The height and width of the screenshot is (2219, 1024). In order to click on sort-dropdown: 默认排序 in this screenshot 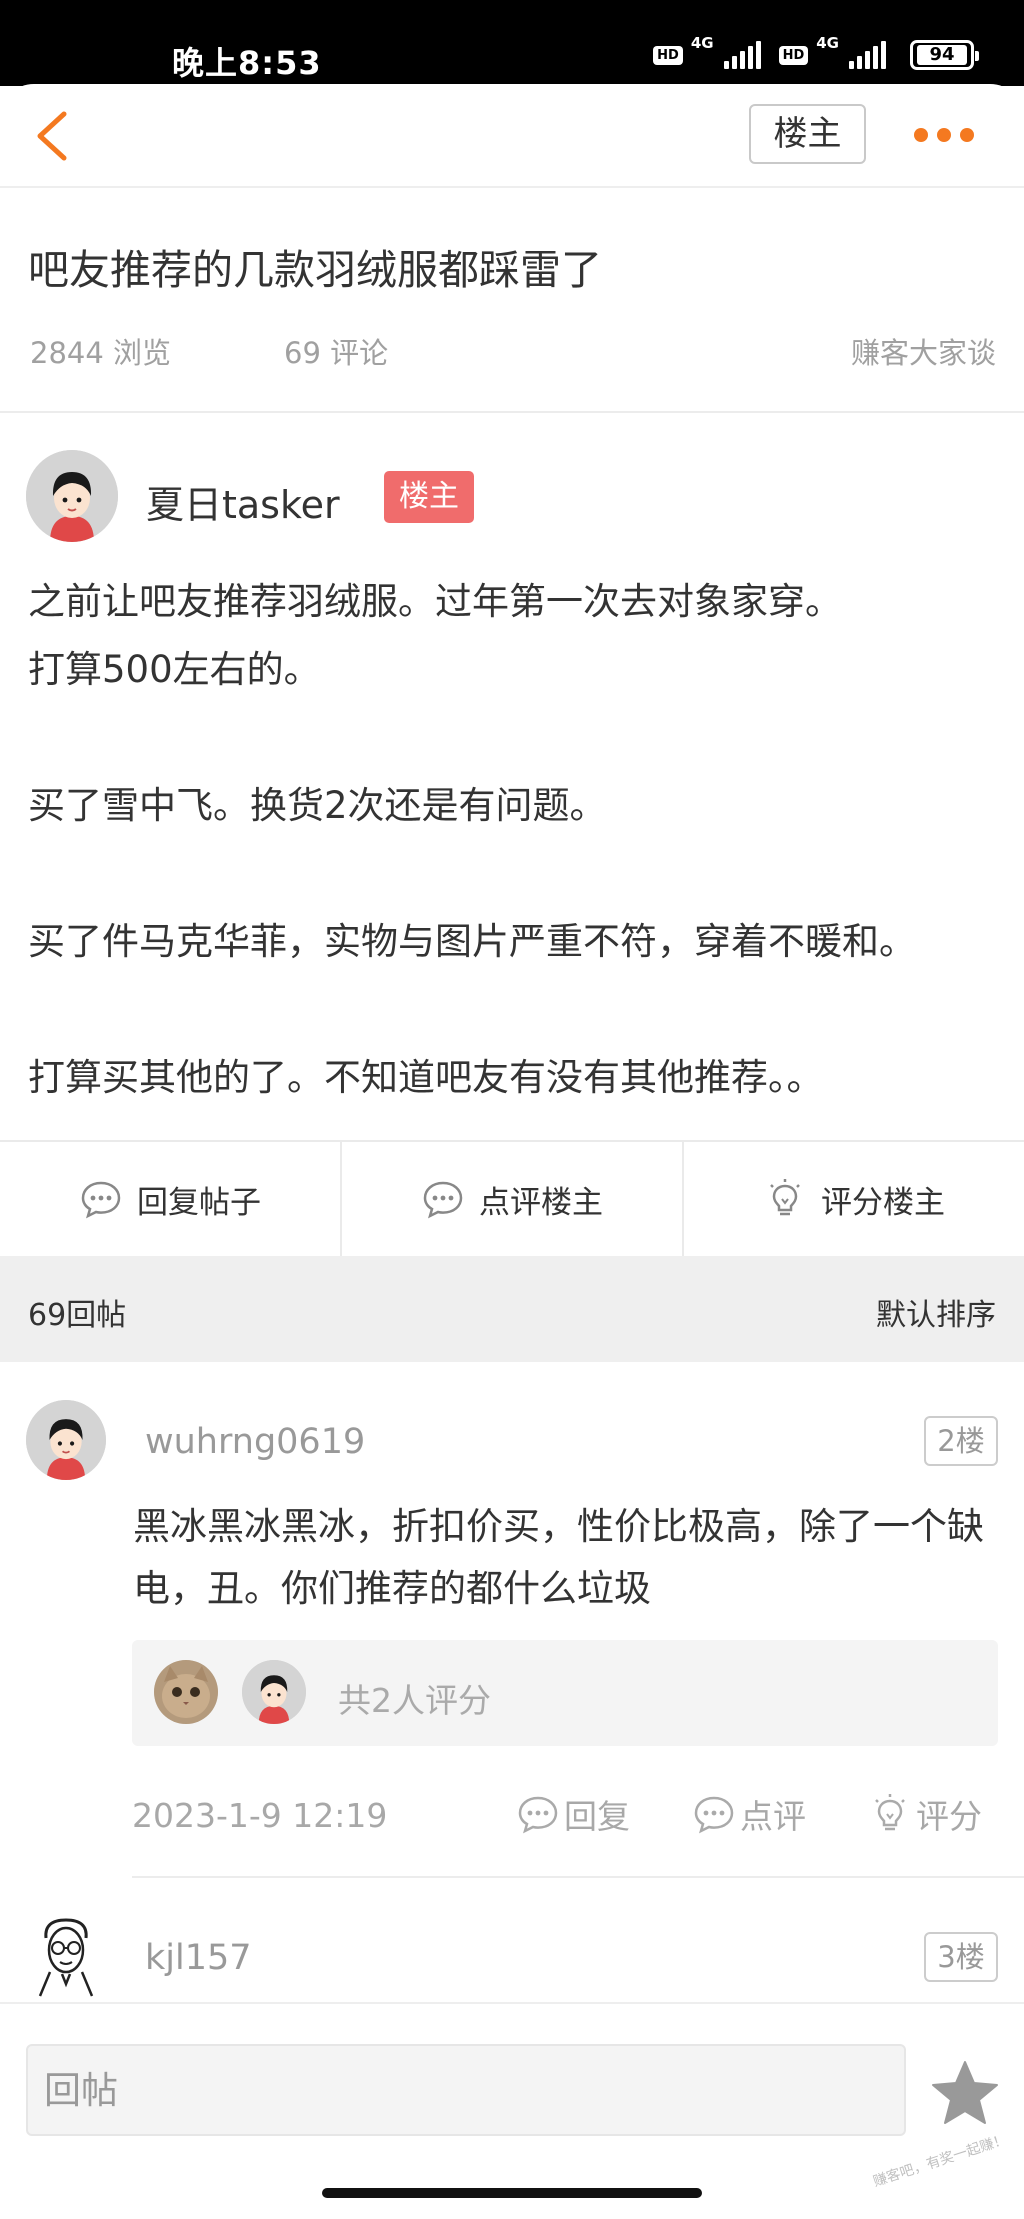, I will do `click(936, 1312)`.